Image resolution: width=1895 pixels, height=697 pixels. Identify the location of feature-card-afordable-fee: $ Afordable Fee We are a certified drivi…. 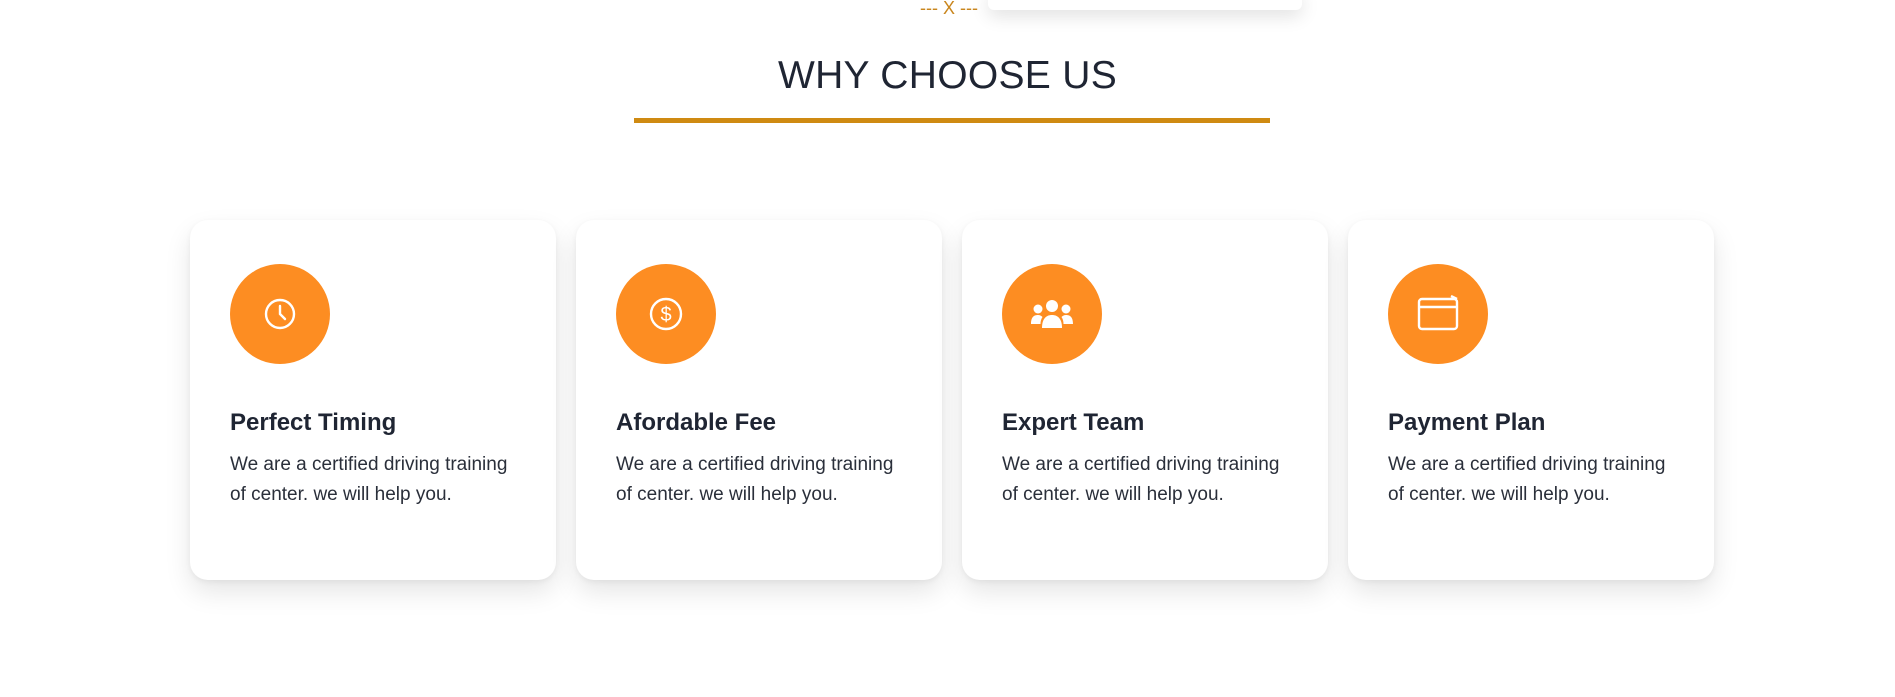
(759, 400).